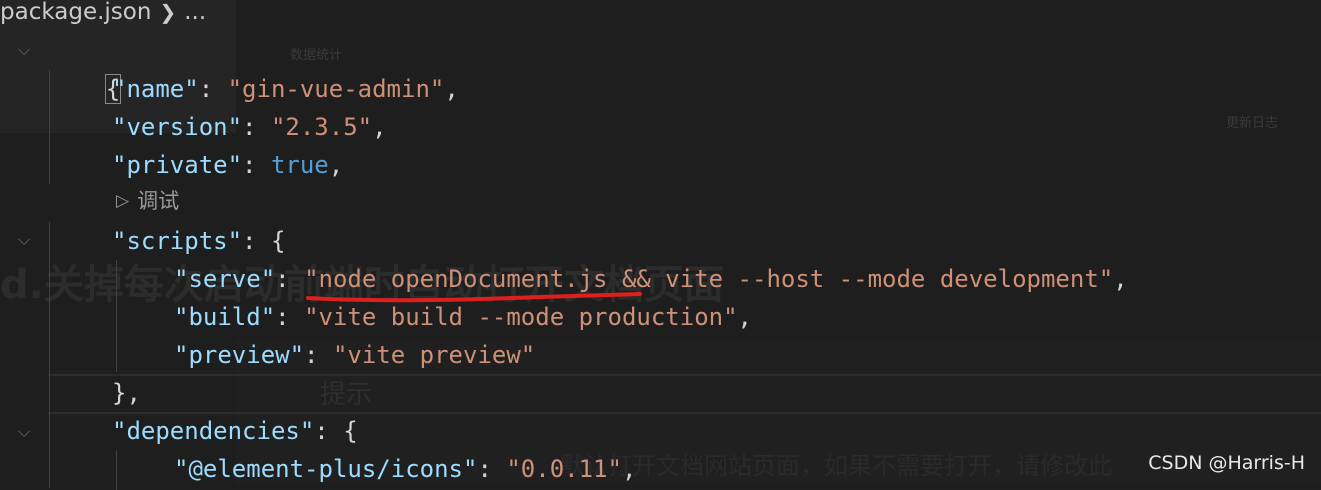  What do you see at coordinates (1226, 463) in the screenshot?
I see `csdn-watermark: CSDN @Harris-H` at bounding box center [1226, 463].